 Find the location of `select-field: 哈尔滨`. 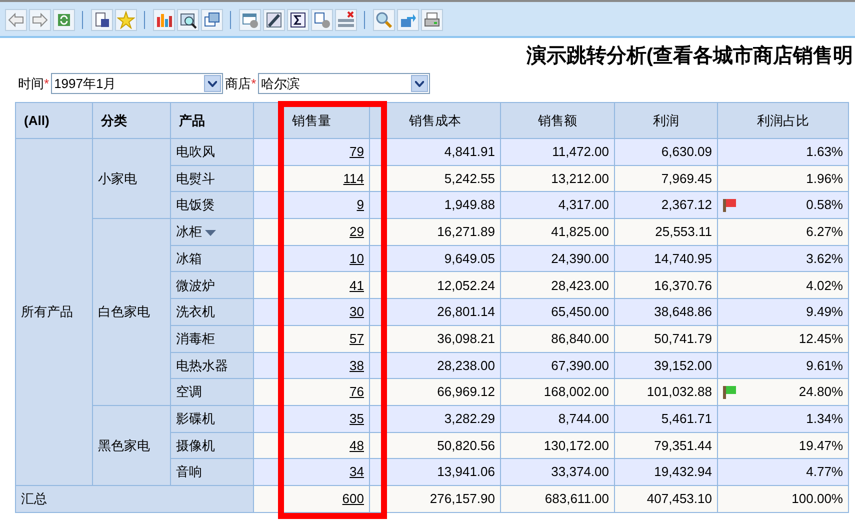

select-field: 哈尔滨 is located at coordinates (344, 83).